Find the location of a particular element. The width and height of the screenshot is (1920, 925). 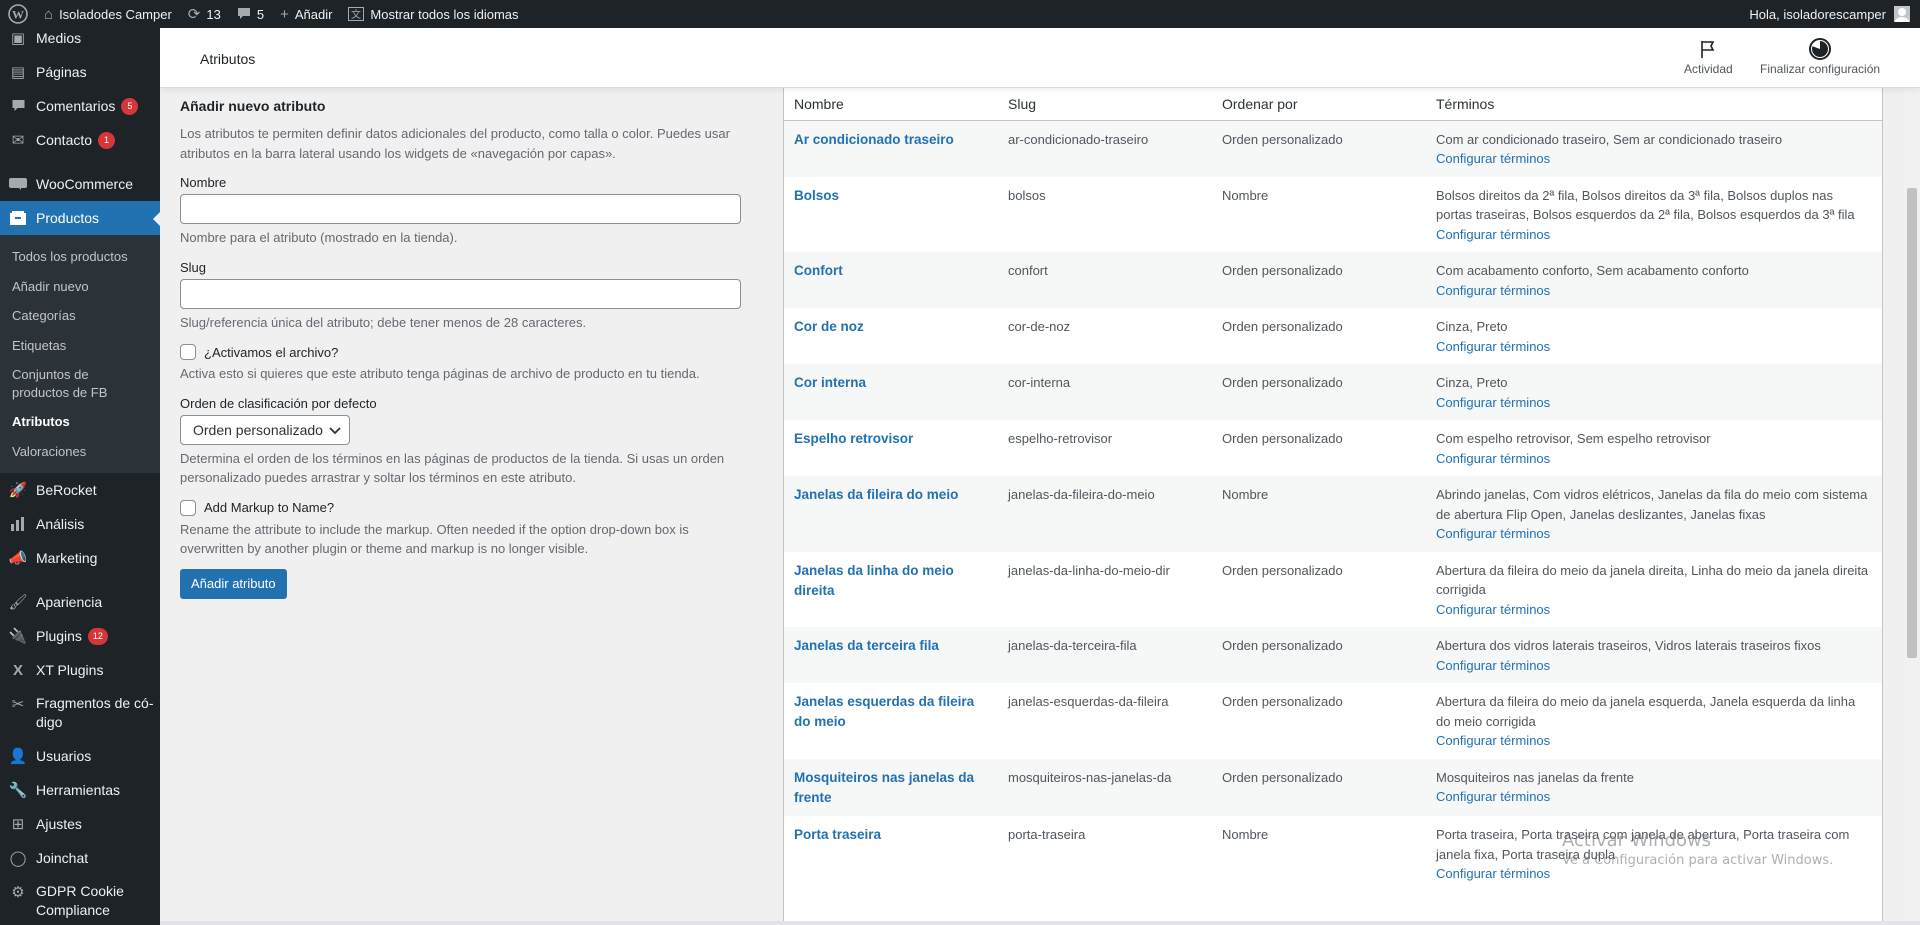

form-heading: Añadir nuevo atributo is located at coordinates (253, 106).